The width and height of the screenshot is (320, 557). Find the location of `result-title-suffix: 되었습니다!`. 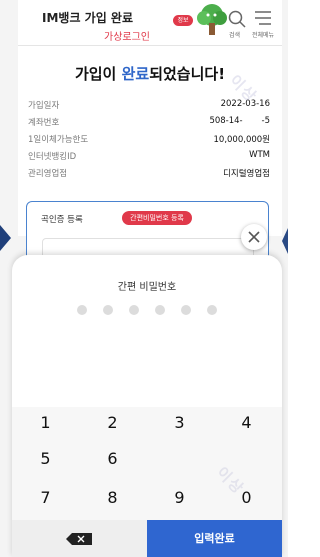

result-title-suffix: 되었습니다! is located at coordinates (187, 74).